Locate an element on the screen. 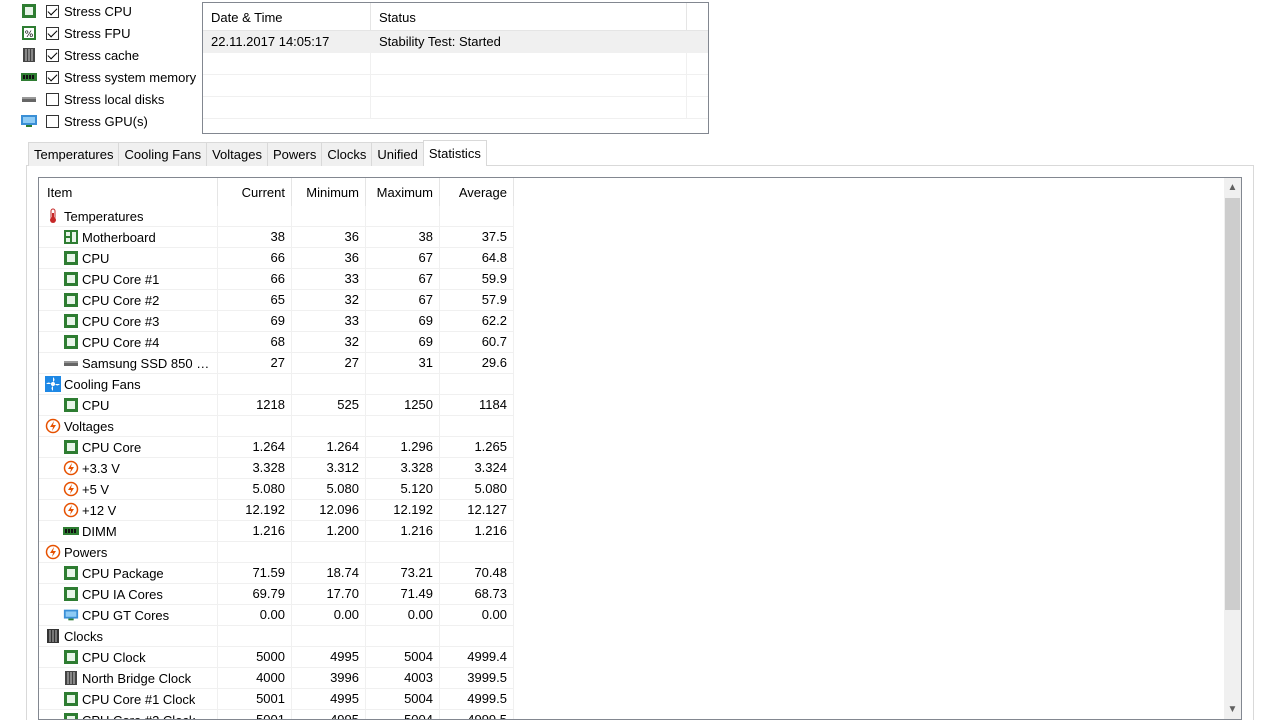 Image resolution: width=1280 pixels, height=720 pixels. stress-option-row: Stress CPU is located at coordinates (110, 11).